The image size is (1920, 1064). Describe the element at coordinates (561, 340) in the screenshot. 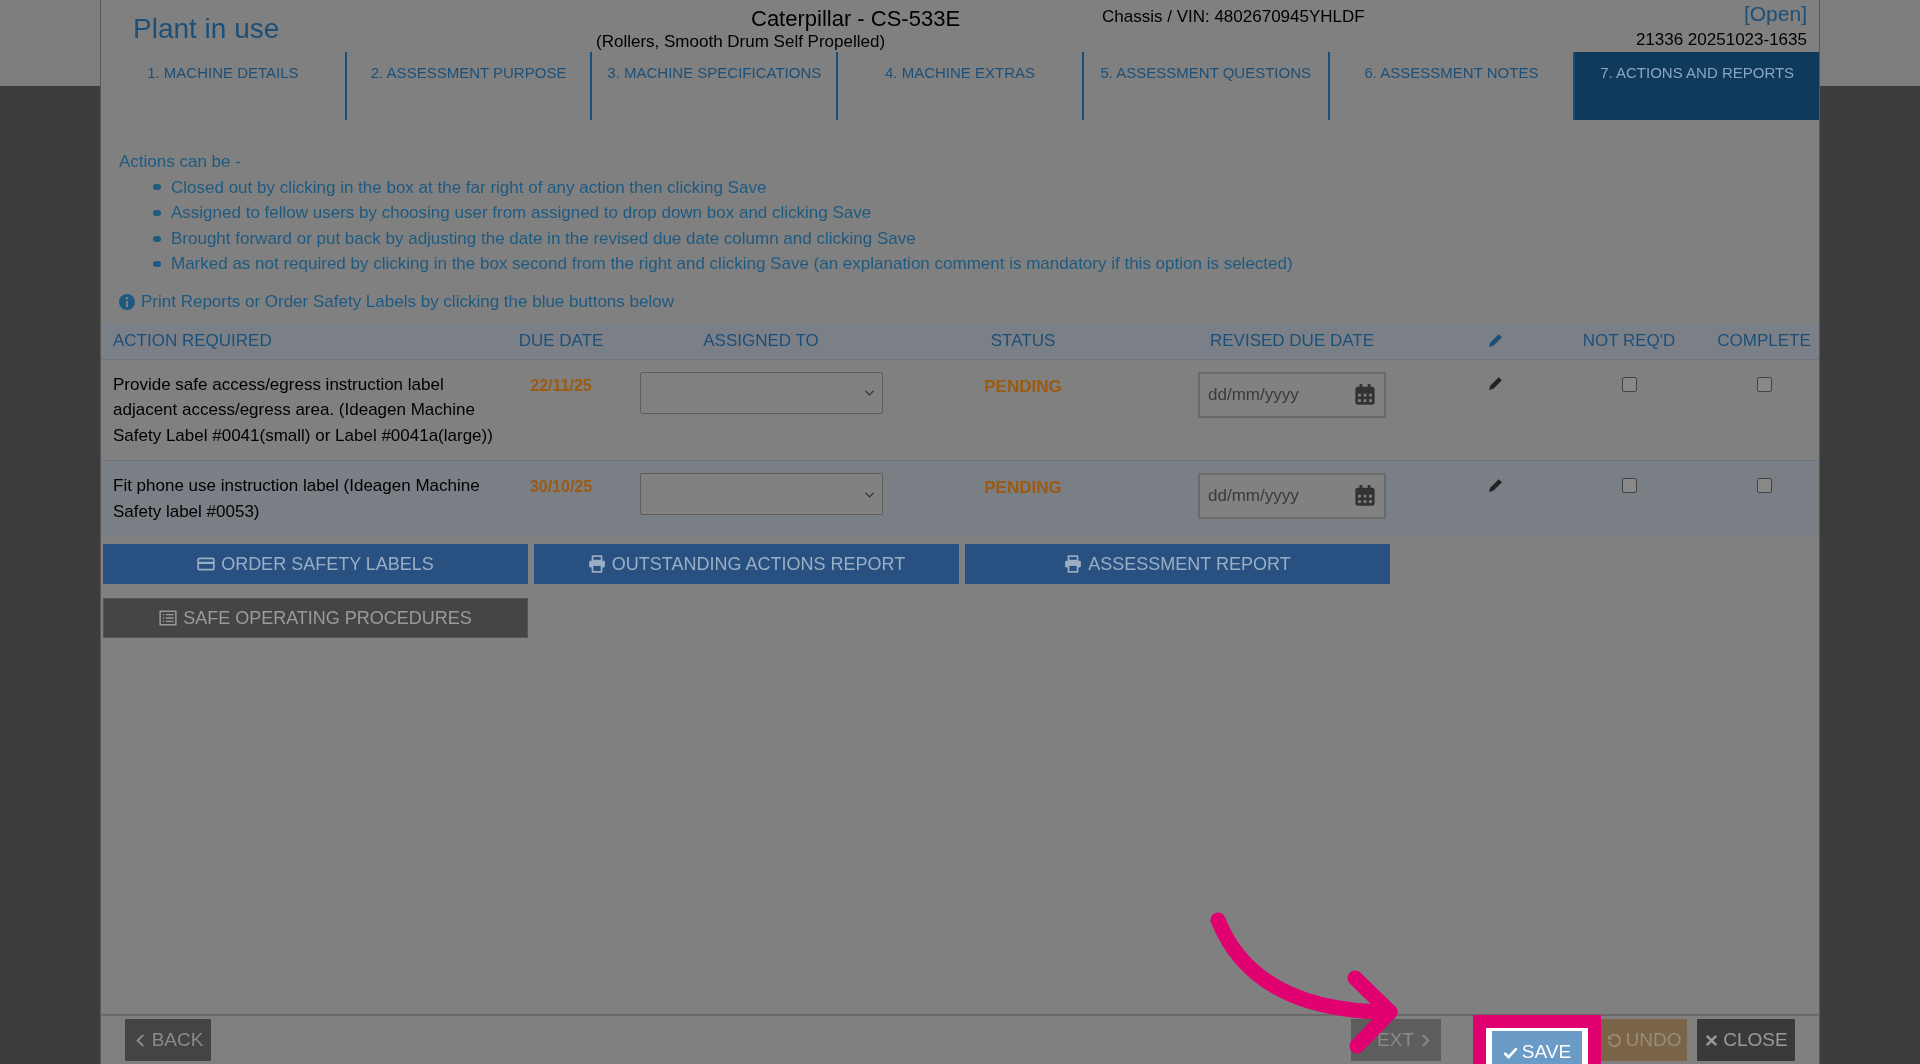

I see `column-header: DUE DATE` at that location.